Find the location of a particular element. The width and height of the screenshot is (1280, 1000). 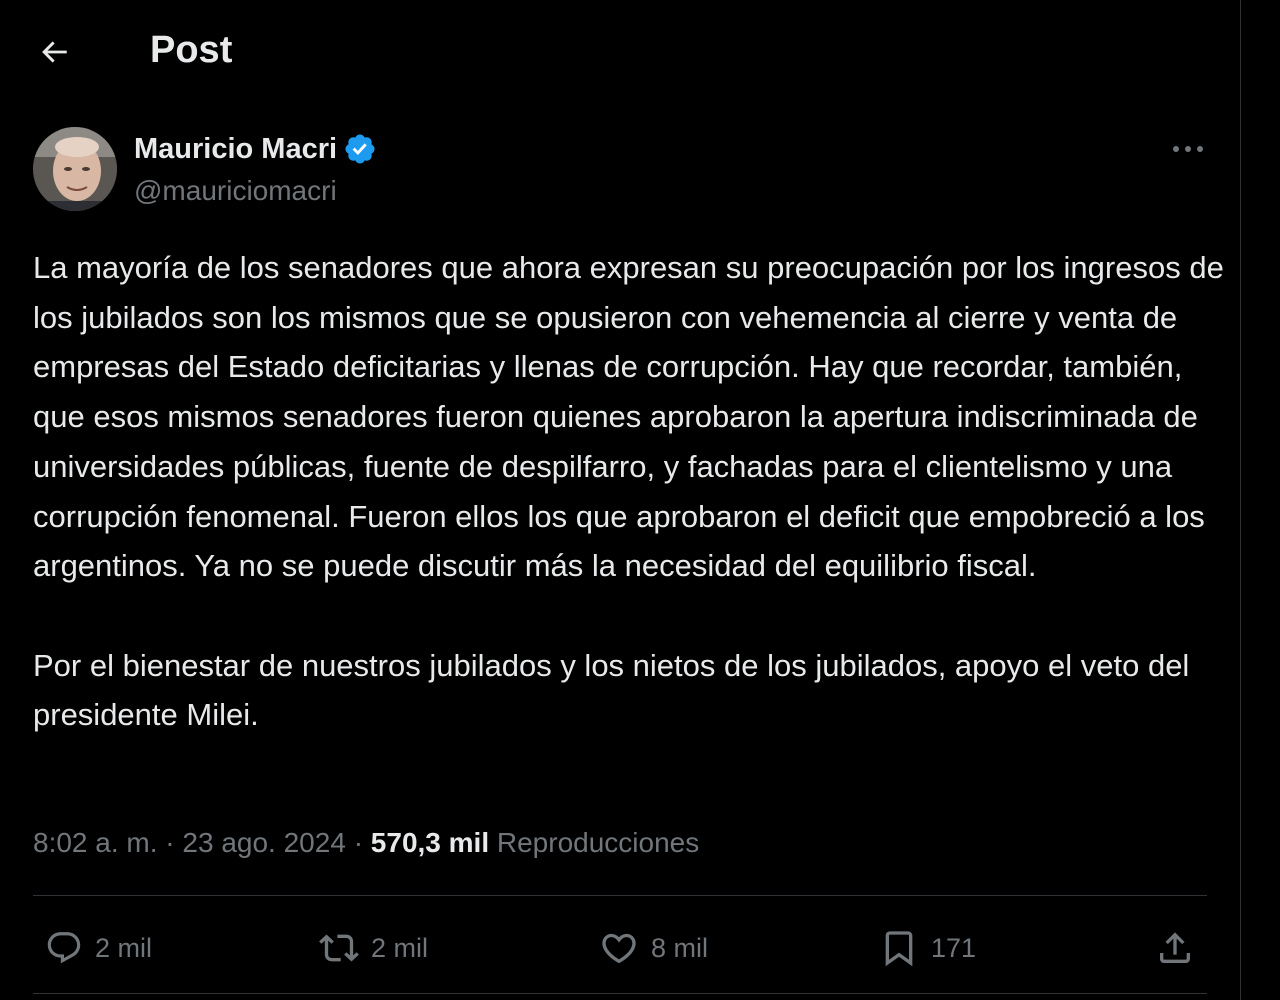

views-label: Reproducciones is located at coordinates (598, 842).